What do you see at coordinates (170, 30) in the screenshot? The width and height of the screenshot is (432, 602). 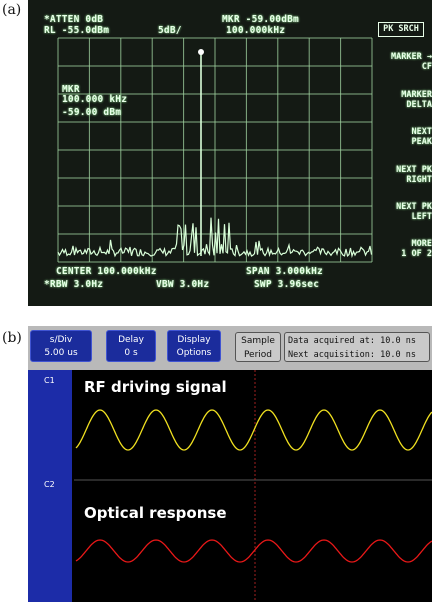 I see `scale-readout: 5dB/` at bounding box center [170, 30].